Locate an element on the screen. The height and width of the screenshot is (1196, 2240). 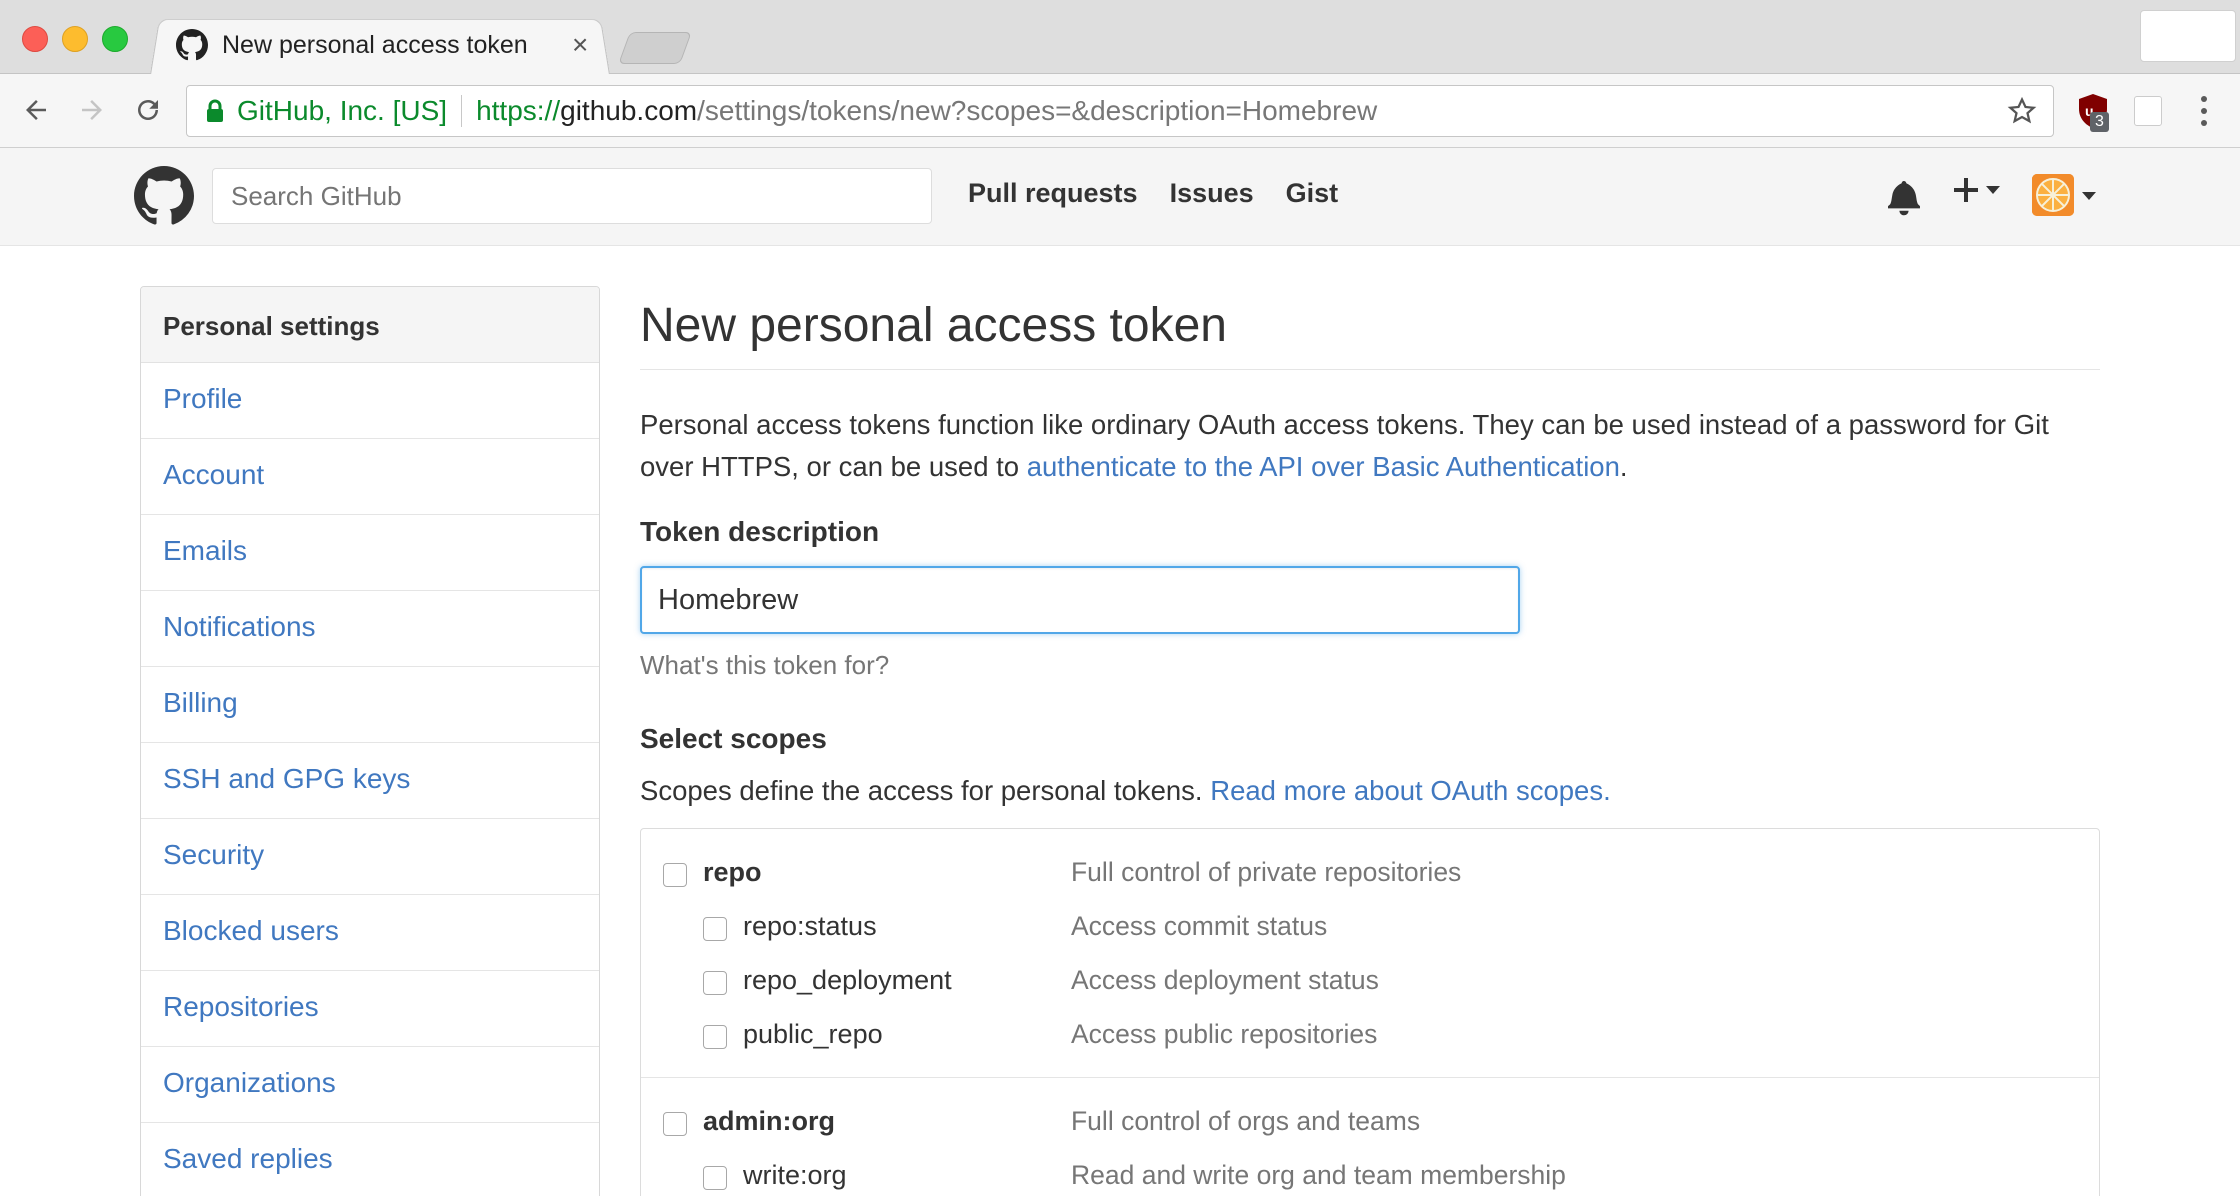
extension-blank-icon is located at coordinates (2148, 111).